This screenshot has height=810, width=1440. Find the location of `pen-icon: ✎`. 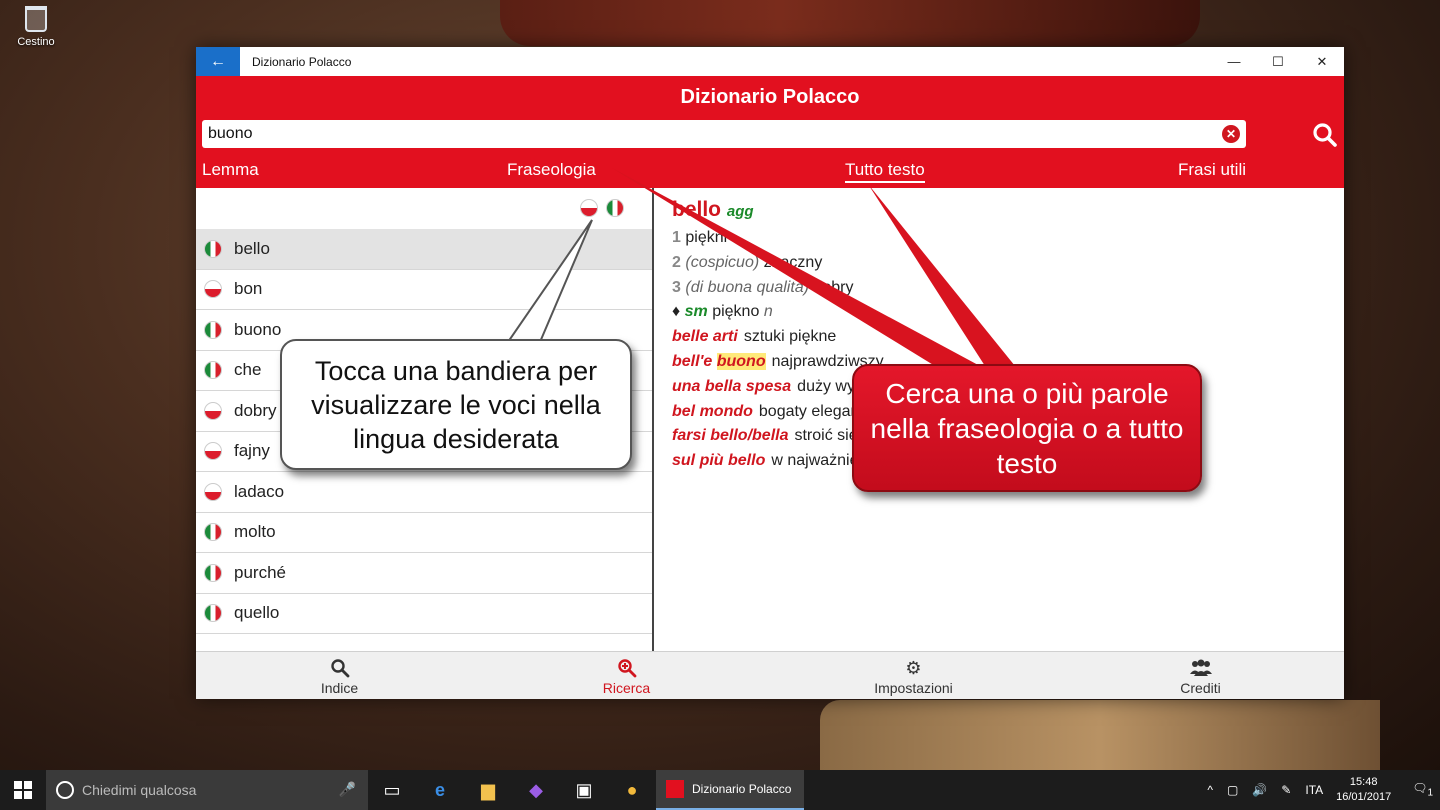

pen-icon: ✎ is located at coordinates (1286, 790).